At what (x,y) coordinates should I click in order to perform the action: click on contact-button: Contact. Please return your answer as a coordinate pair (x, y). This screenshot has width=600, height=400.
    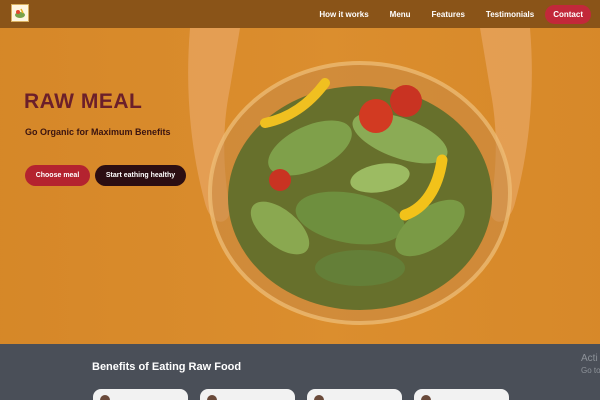
    Looking at the image, I should click on (568, 14).